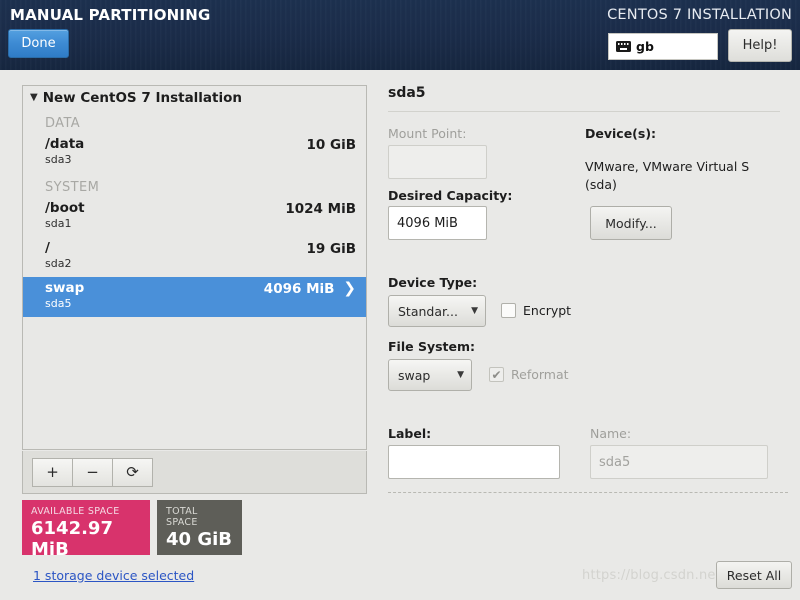 This screenshot has width=800, height=600. I want to click on file-system-select: swap ▼, so click(430, 375).